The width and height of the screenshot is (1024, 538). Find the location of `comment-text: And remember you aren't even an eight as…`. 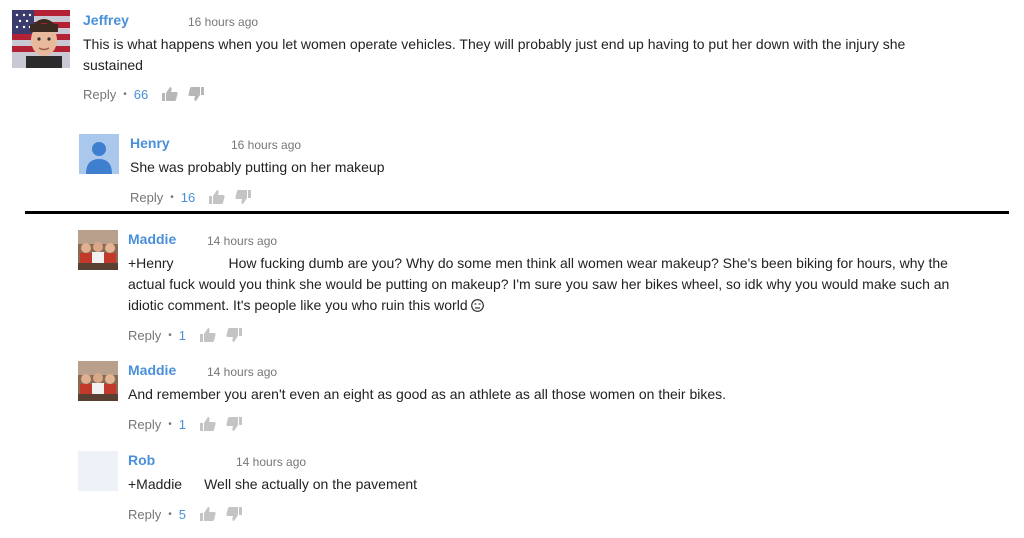

comment-text: And remember you aren't even an eight as… is located at coordinates (427, 394).